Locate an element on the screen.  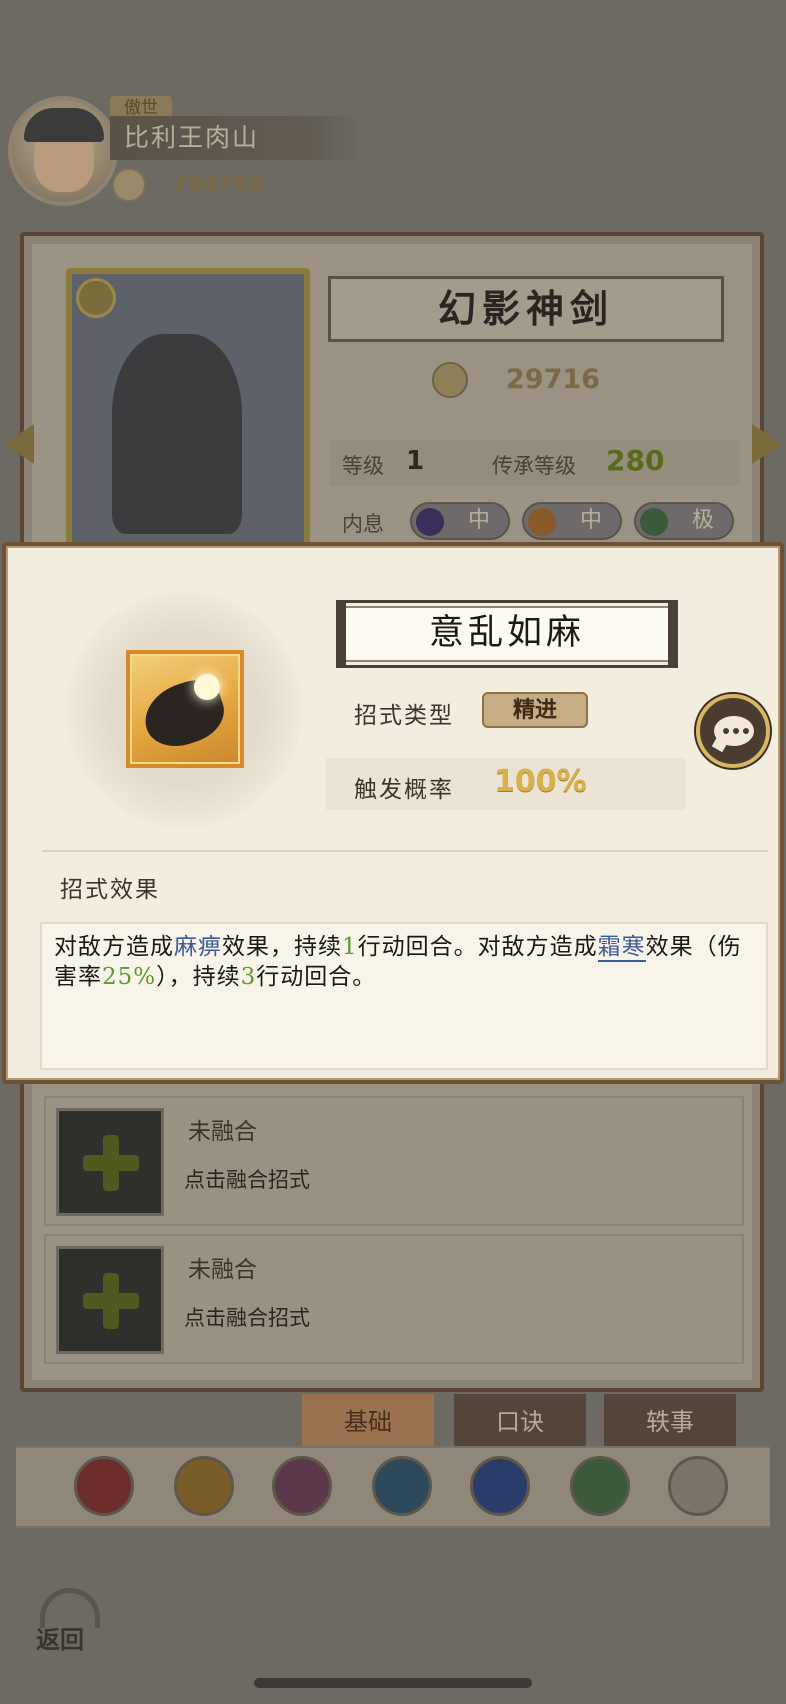
effect-heading: 招式效果 is located at coordinates (110, 890).